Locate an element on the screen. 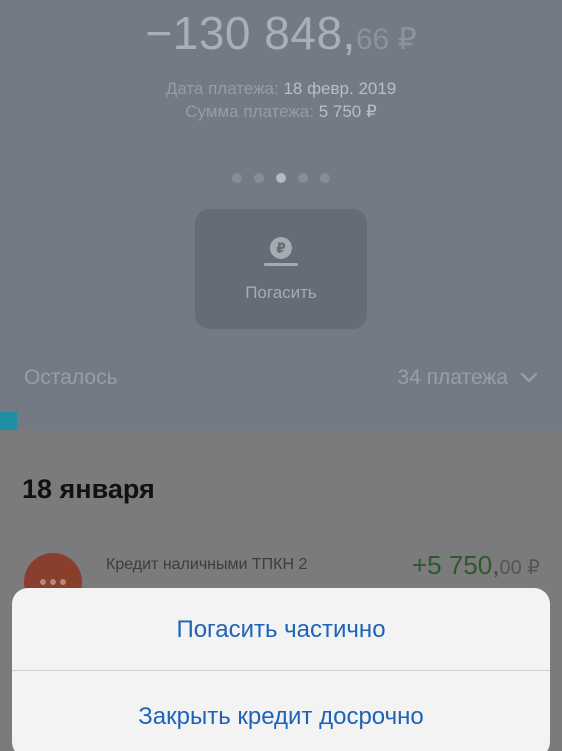  ruble-coin-icon: ₽ is located at coordinates (281, 251).